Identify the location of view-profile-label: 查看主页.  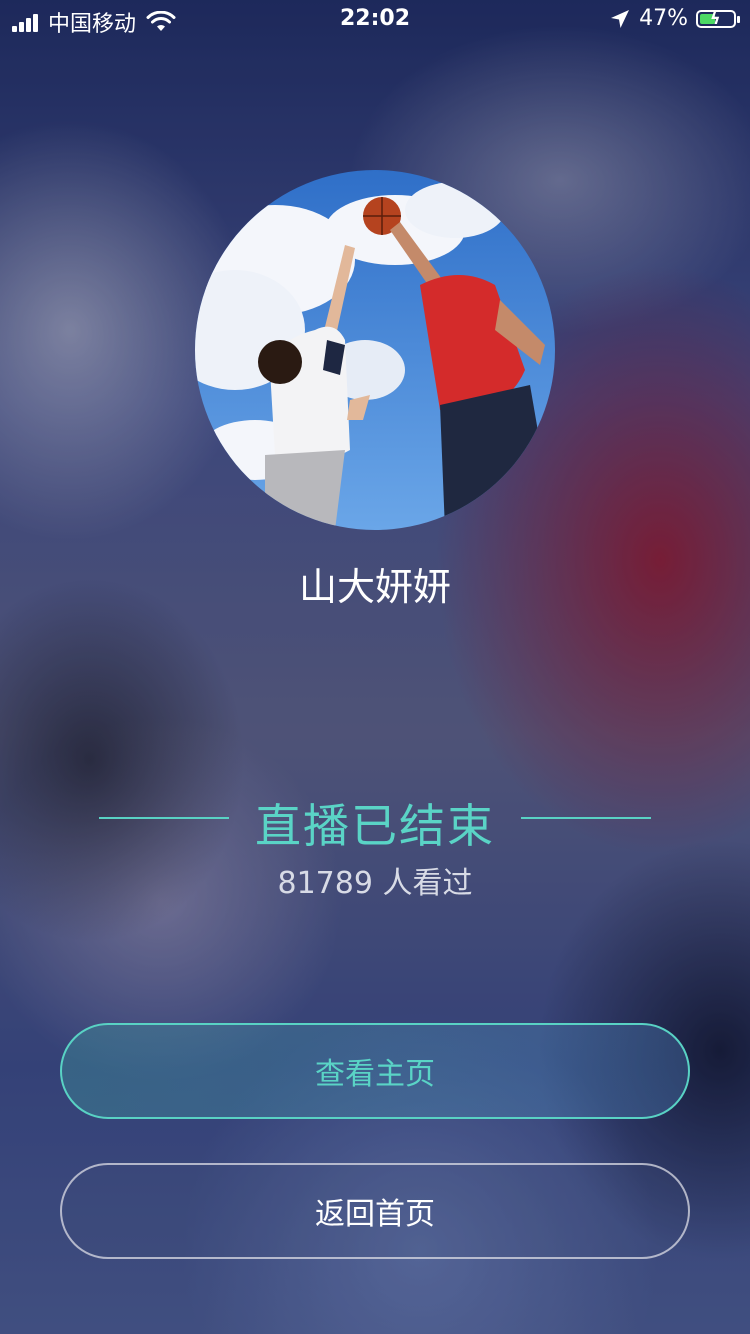
(375, 1074).